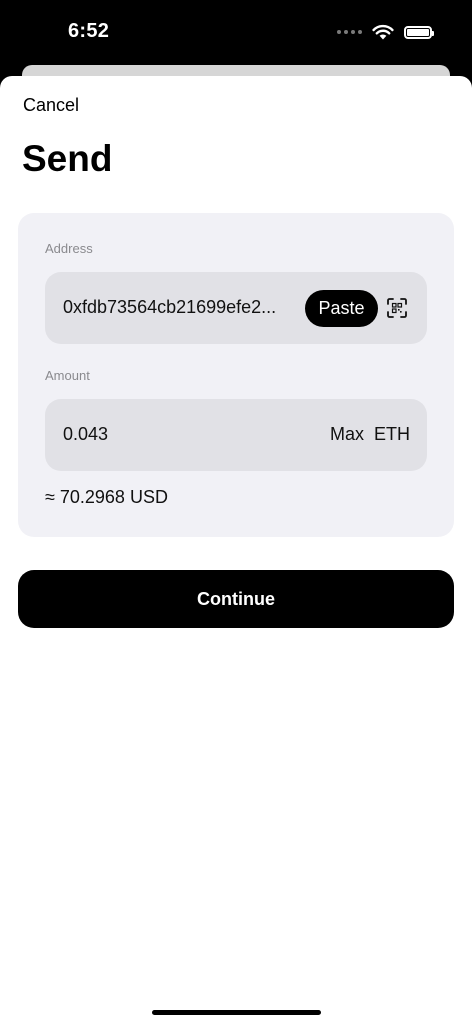 The image size is (472, 1024). I want to click on qr-scan-icon, so click(397, 308).